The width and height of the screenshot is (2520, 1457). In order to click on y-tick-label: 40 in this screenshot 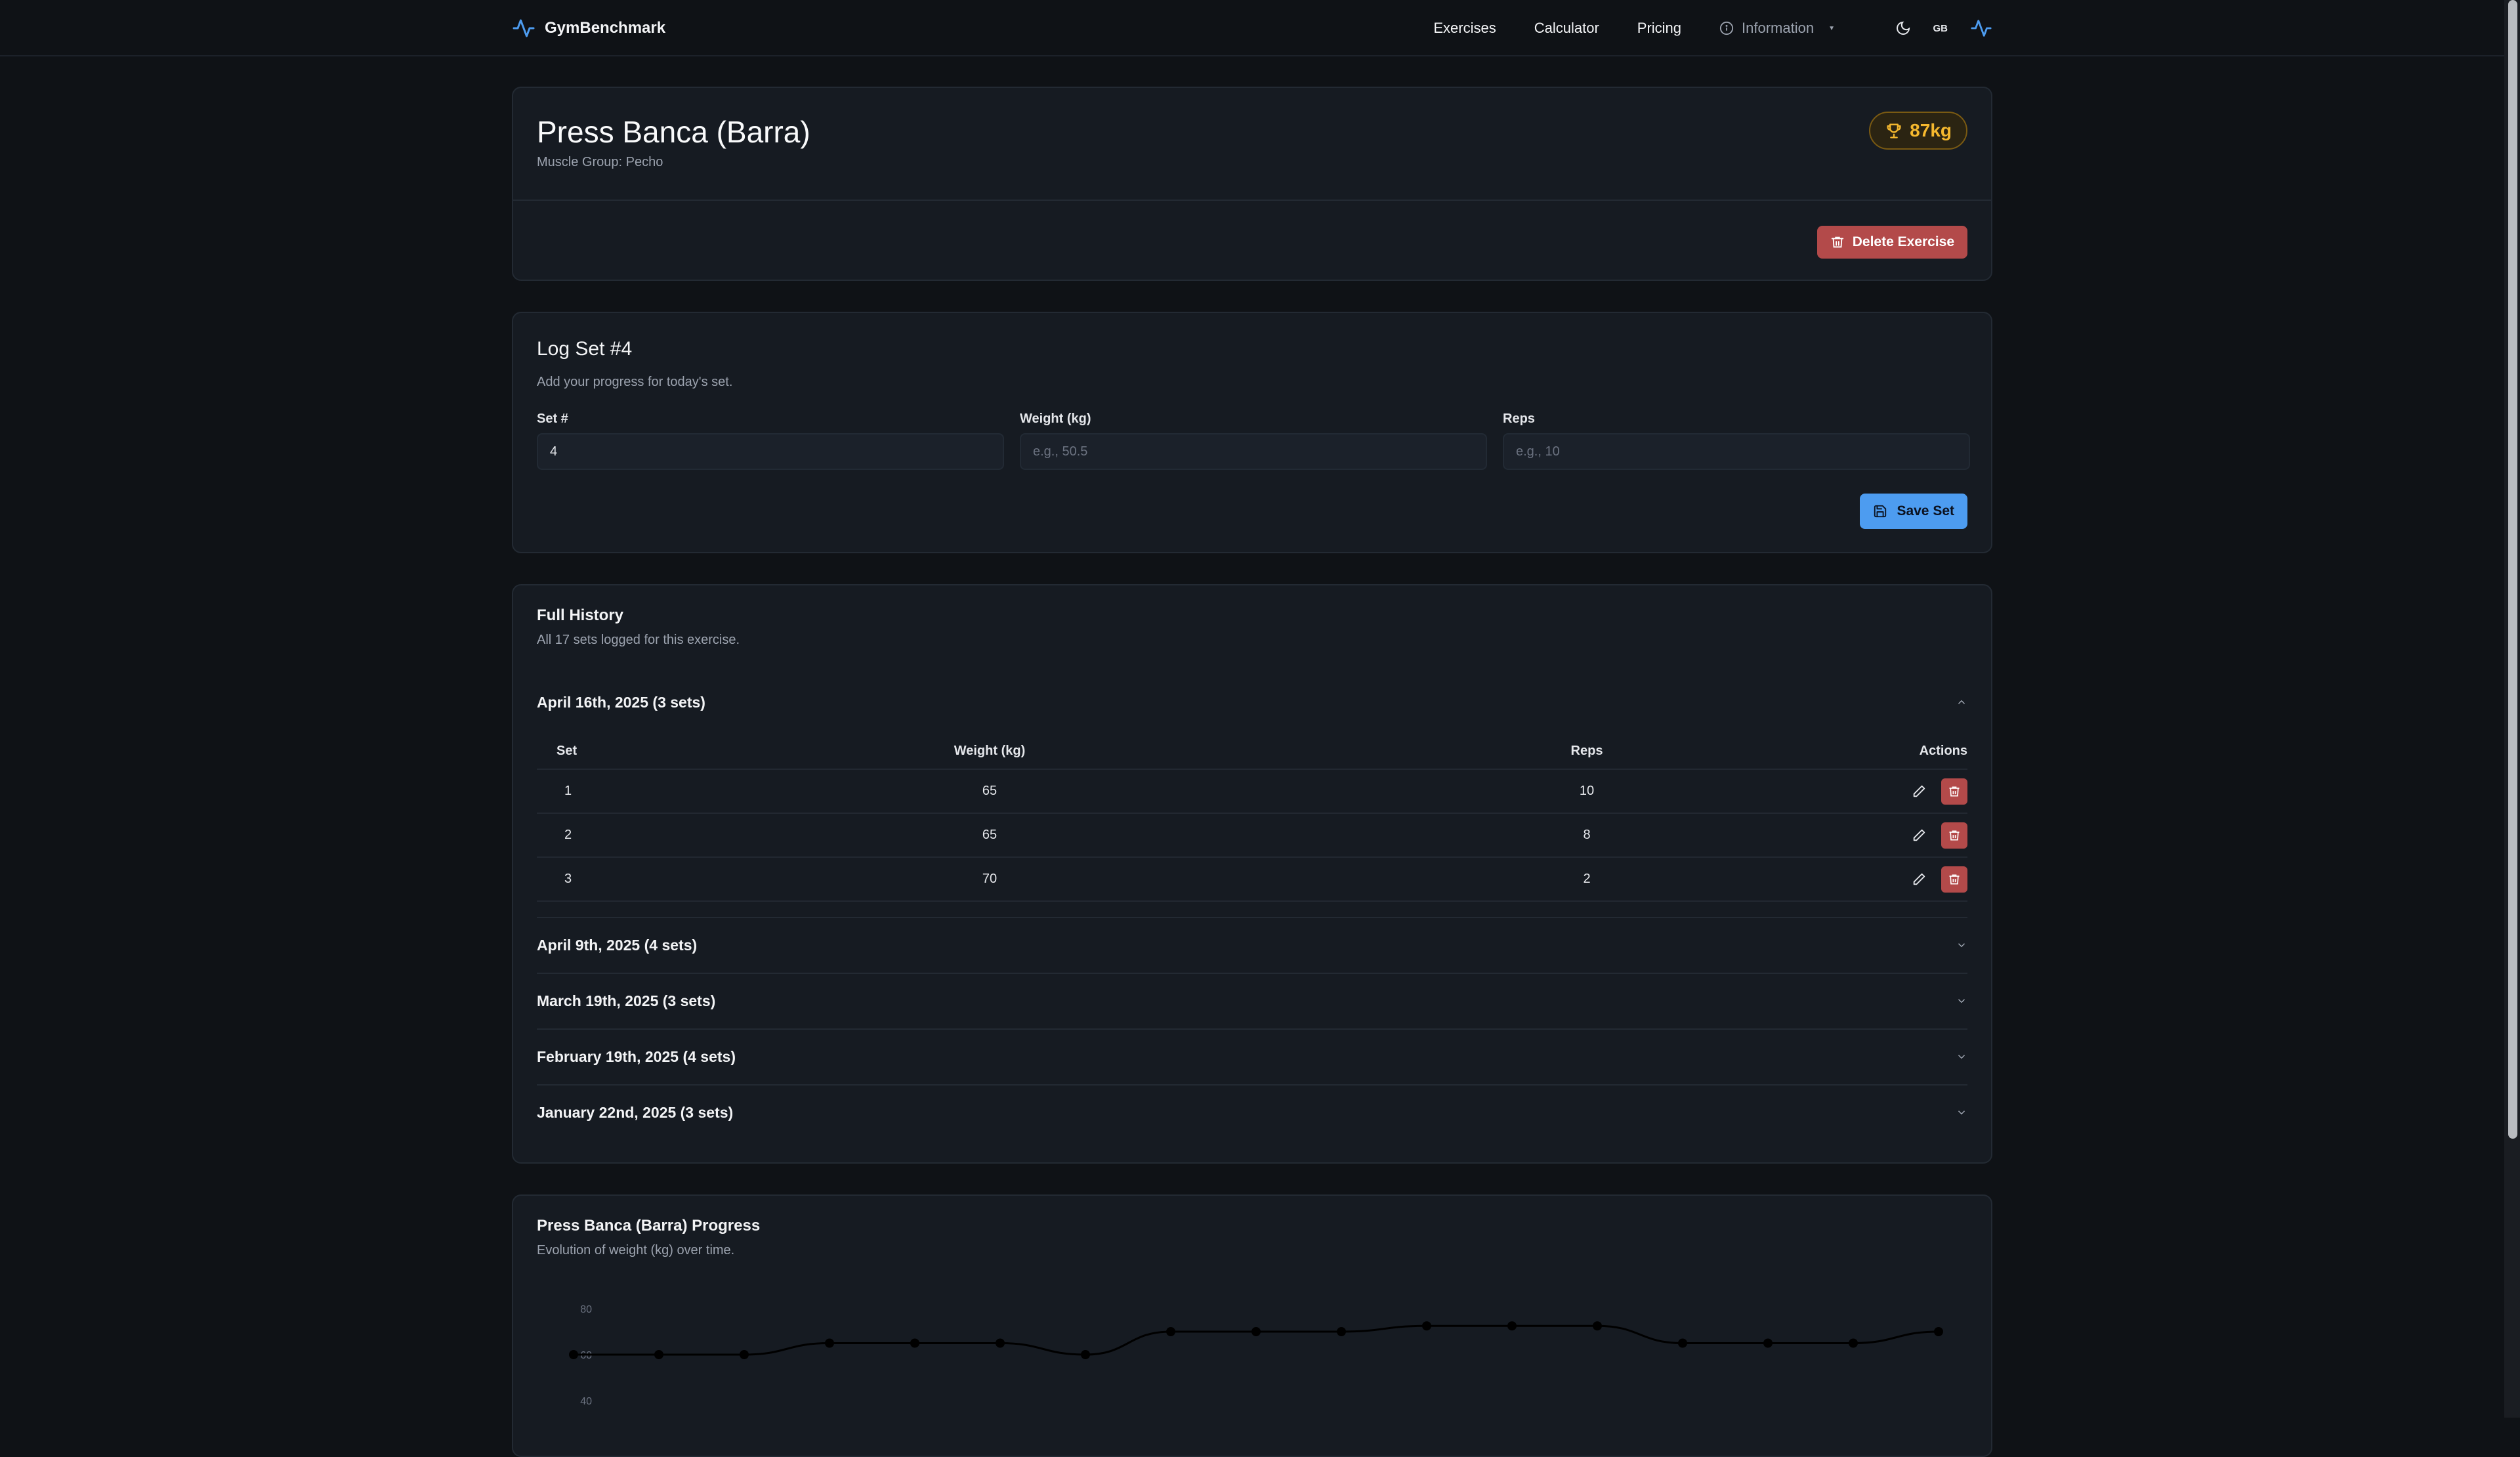, I will do `click(586, 1401)`.